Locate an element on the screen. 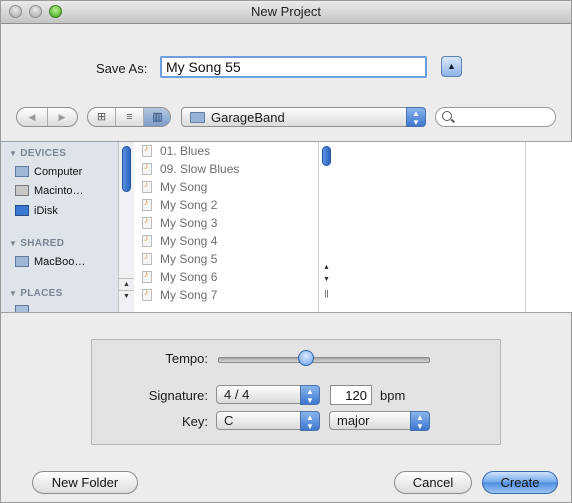  file-item: 09. Slow Blues is located at coordinates (190, 169).